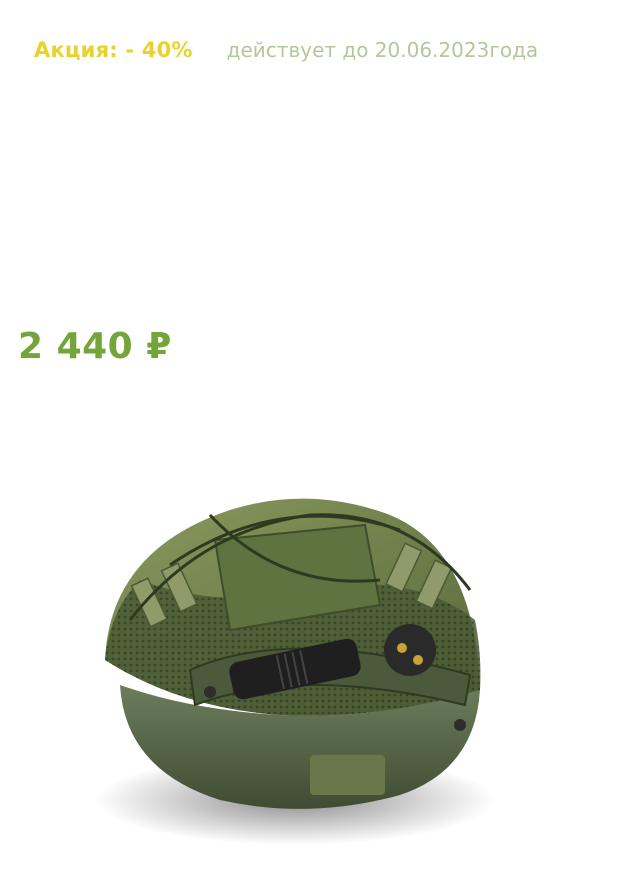 This screenshot has width=640, height=892. What do you see at coordinates (382, 50) in the screenshot?
I see `promo-deadline-text: действует до 20.06.2023года` at bounding box center [382, 50].